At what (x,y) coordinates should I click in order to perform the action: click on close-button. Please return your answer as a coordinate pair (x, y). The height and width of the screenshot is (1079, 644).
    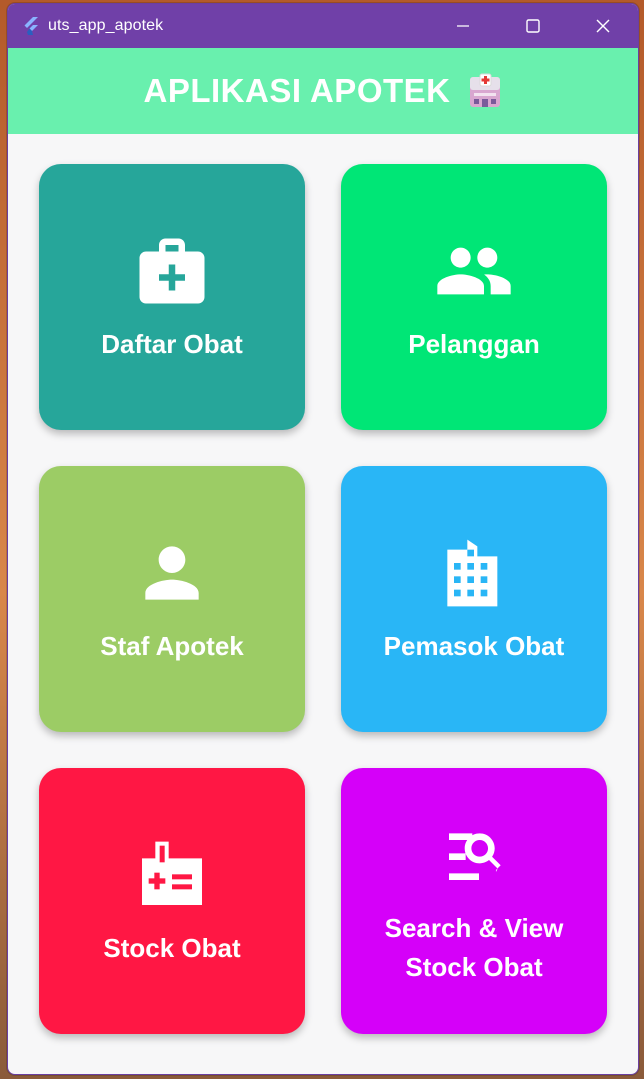
    Looking at the image, I should click on (603, 26).